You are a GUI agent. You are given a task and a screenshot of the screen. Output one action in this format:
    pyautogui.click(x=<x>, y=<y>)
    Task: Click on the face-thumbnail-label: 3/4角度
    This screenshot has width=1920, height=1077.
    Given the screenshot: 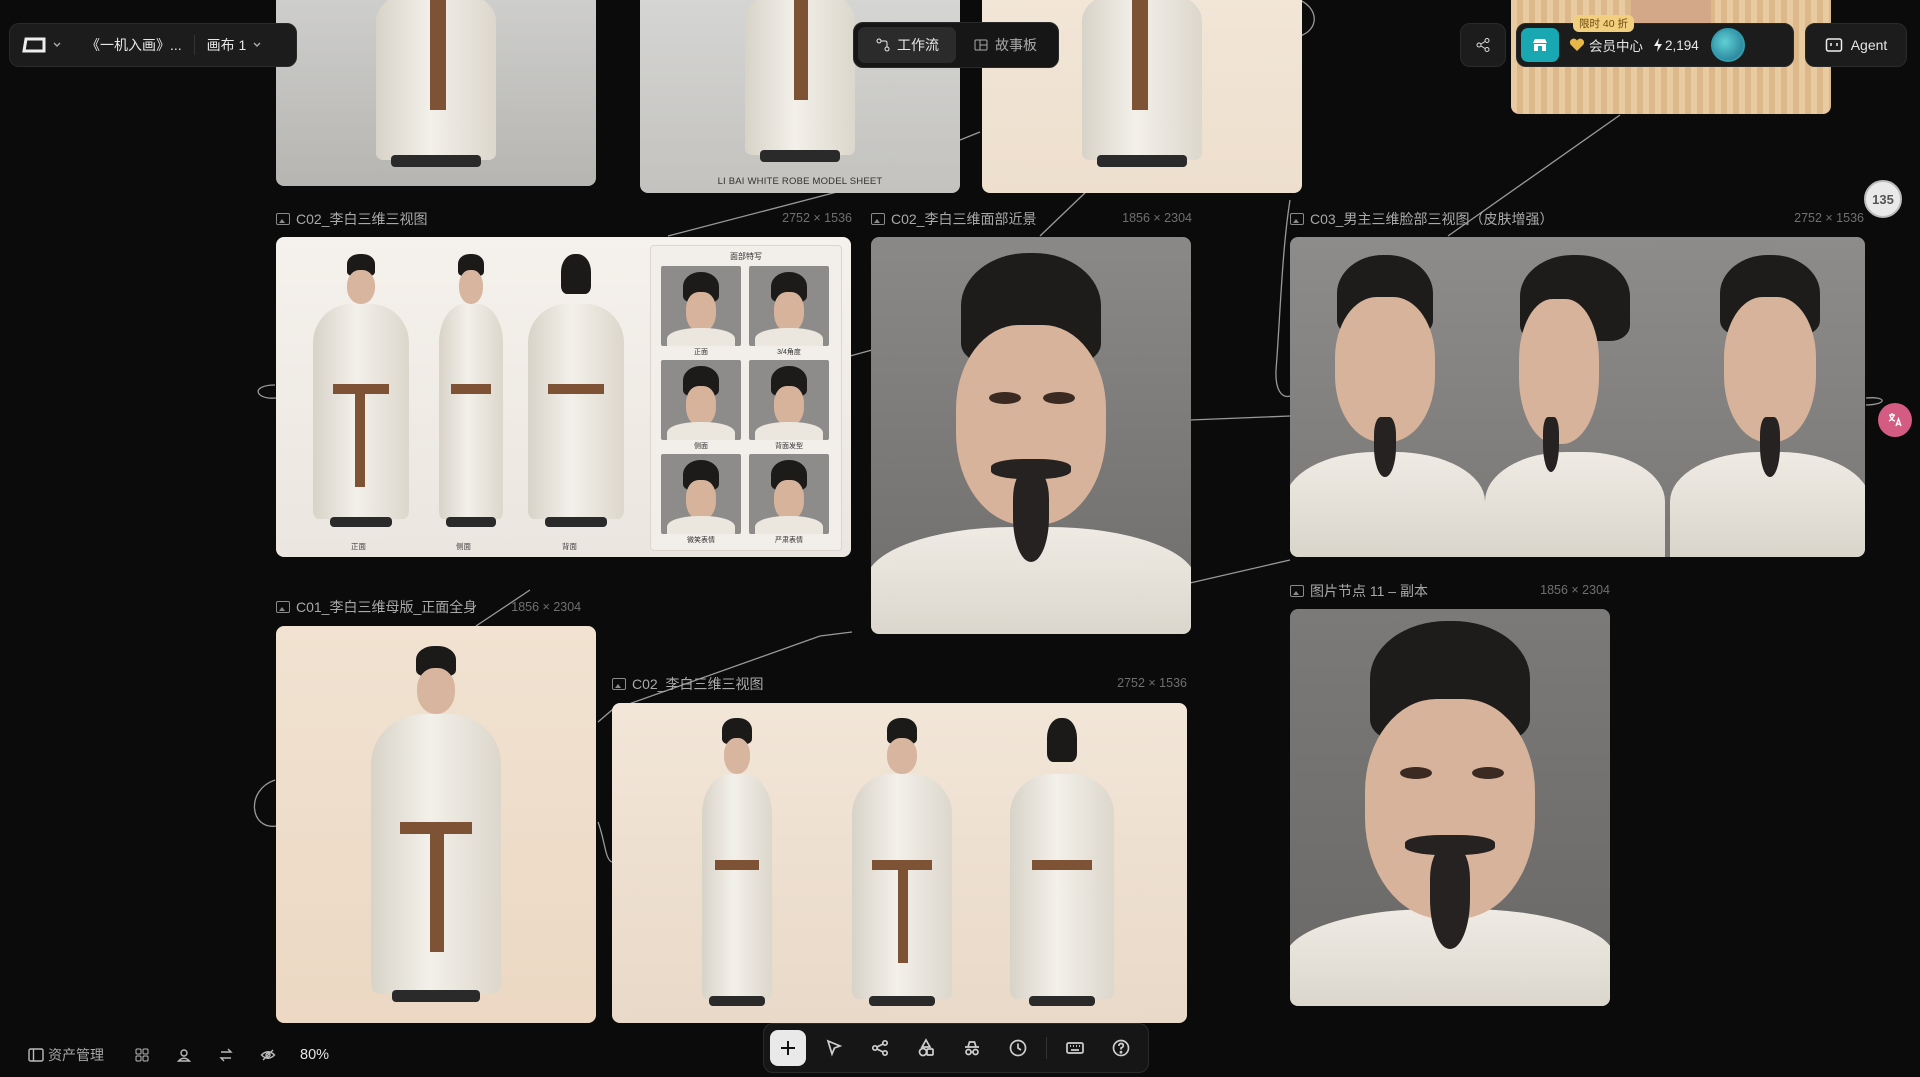 What is the action you would take?
    pyautogui.click(x=789, y=352)
    